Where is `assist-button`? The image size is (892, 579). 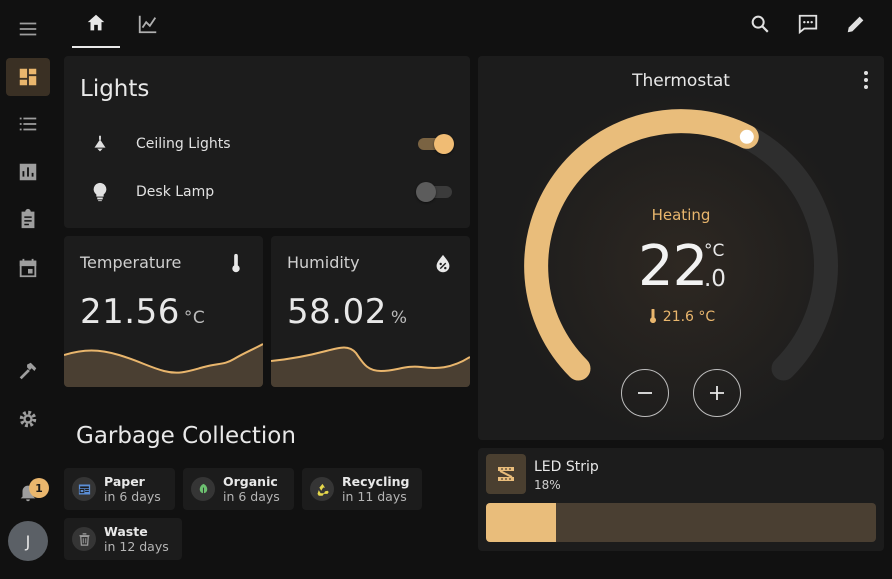
assist-button is located at coordinates (808, 24).